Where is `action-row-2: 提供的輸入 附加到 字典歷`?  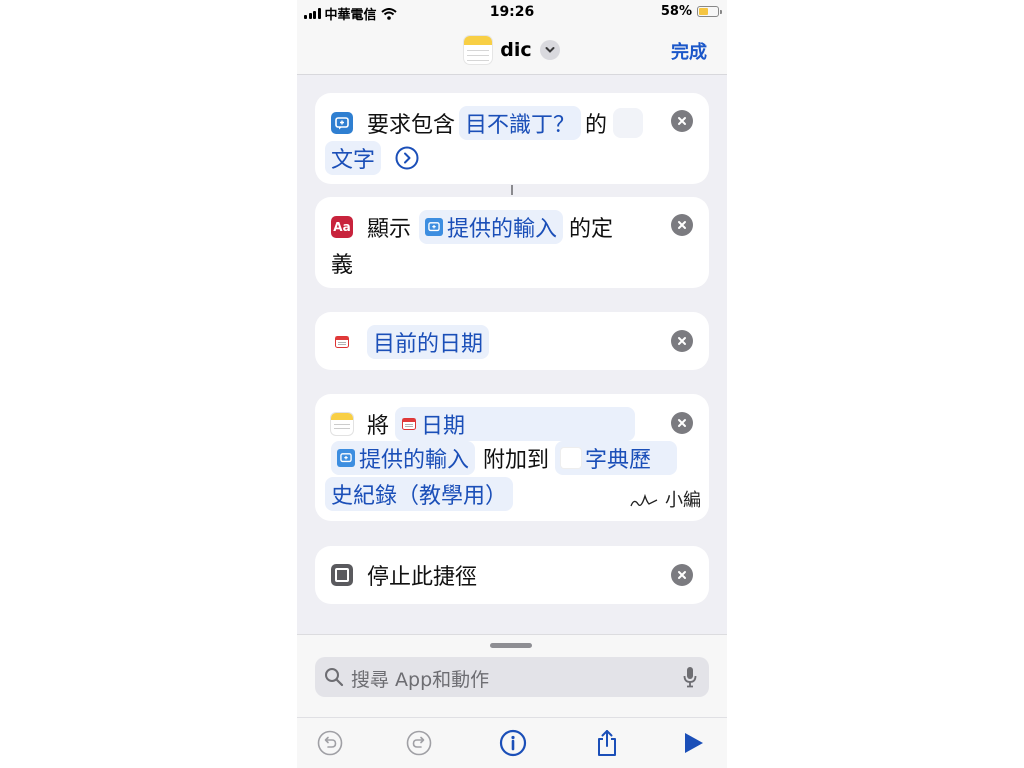 action-row-2: 提供的輸入 附加到 字典歷 is located at coordinates (504, 458).